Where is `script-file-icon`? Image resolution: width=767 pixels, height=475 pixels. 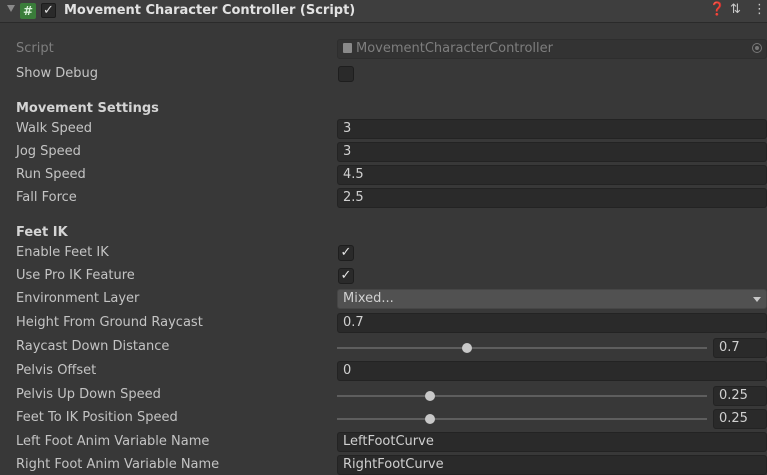 script-file-icon is located at coordinates (347, 48).